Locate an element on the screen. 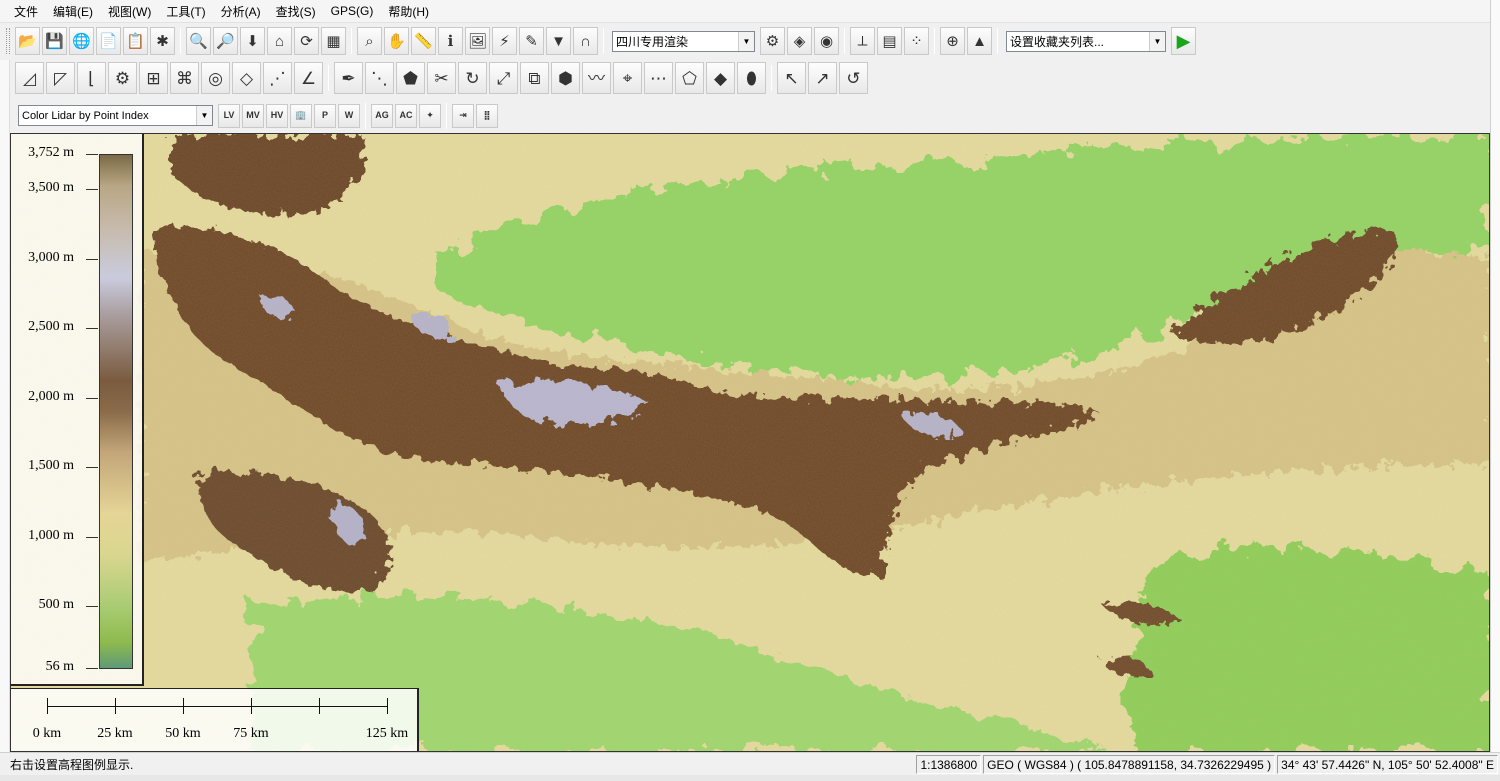  status-scale: 1:1386800 is located at coordinates (949, 764).